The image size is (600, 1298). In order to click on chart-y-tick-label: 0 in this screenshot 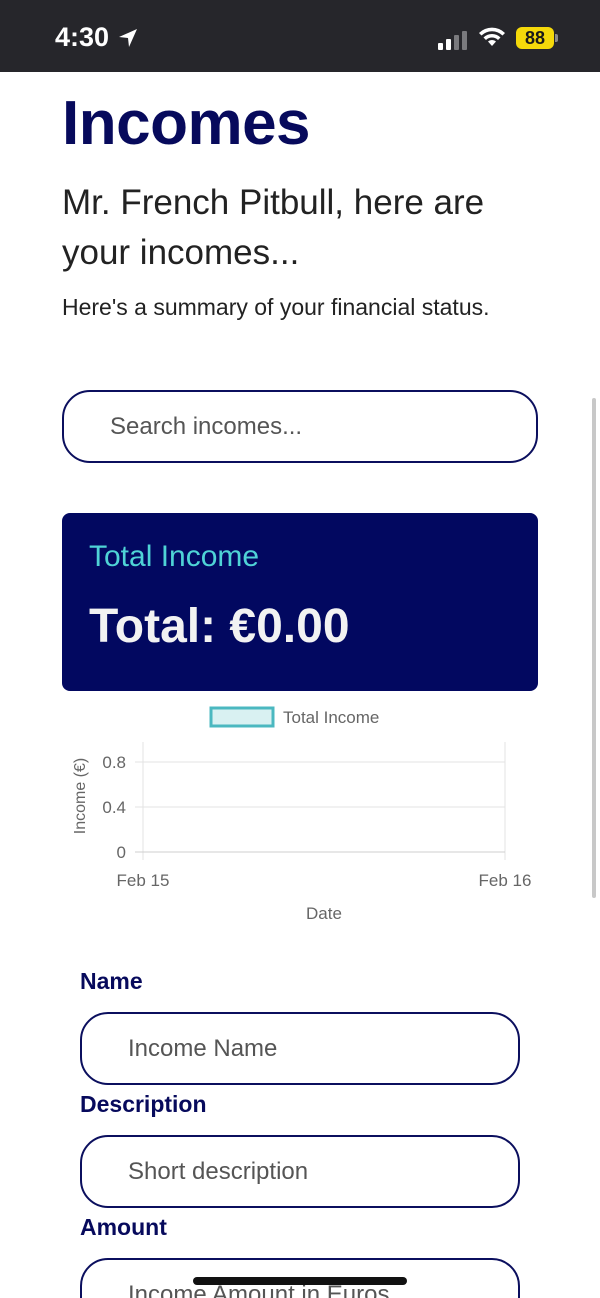, I will do `click(121, 852)`.